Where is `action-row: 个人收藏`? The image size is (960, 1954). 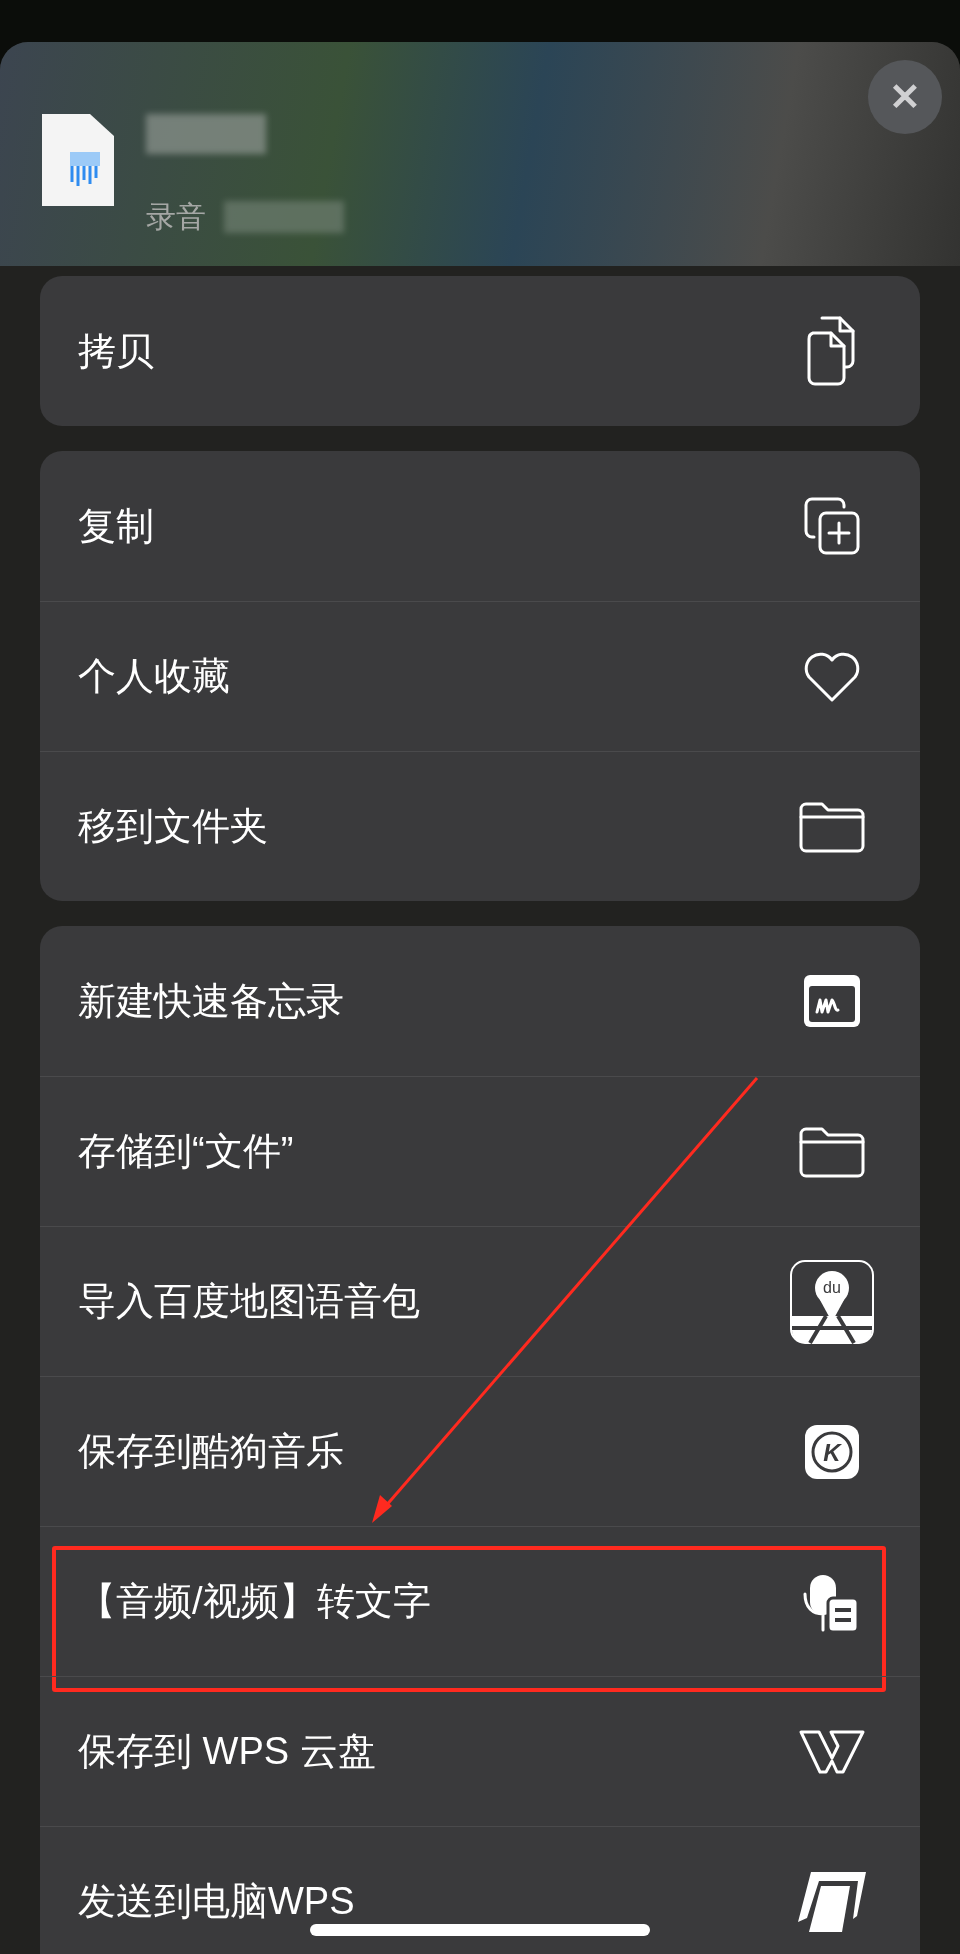
action-row: 个人收藏 is located at coordinates (480, 676).